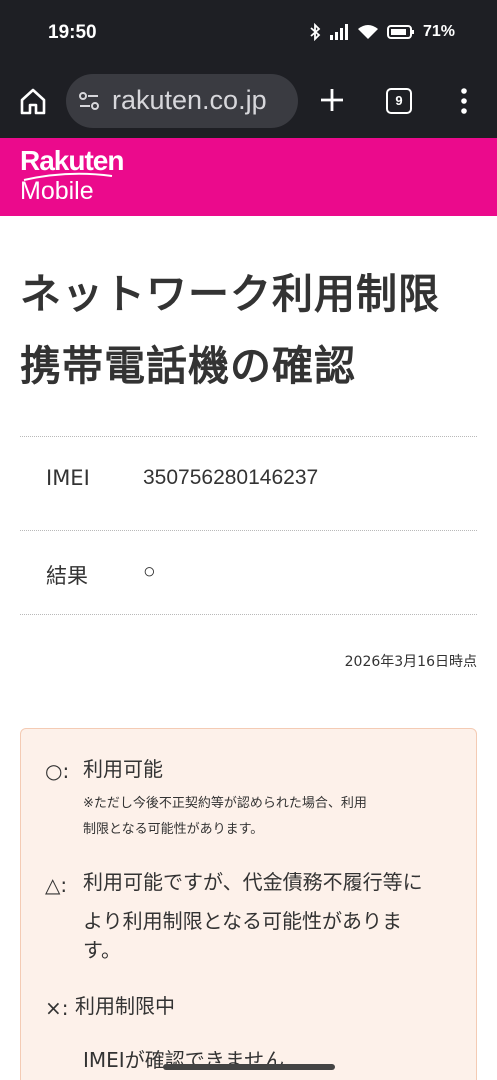 The height and width of the screenshot is (1080, 497). I want to click on legend-symbol-partial: △:, so click(56, 885).